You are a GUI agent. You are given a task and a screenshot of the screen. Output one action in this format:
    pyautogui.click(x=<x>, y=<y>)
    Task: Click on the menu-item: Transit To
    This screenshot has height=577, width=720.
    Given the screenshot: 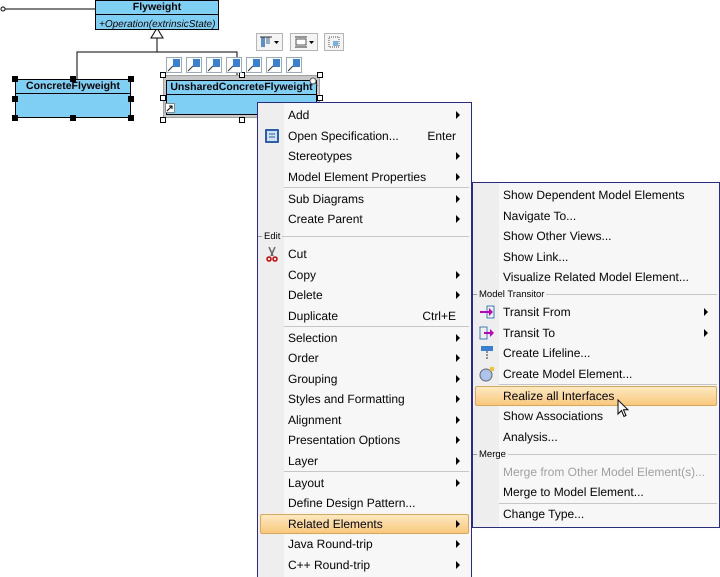 What is the action you would take?
    pyautogui.click(x=596, y=332)
    